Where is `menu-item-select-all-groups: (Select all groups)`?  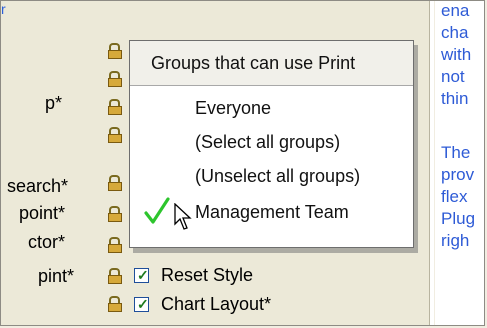 menu-item-select-all-groups: (Select all groups) is located at coordinates (267, 142).